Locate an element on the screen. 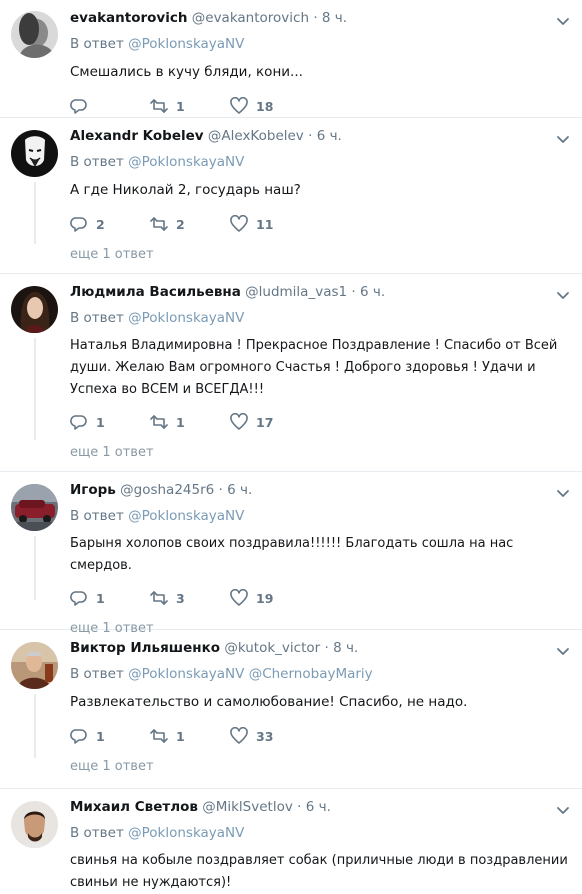 This screenshot has width=582, height=894. user-handle: @ludmila_vas1 is located at coordinates (296, 292).